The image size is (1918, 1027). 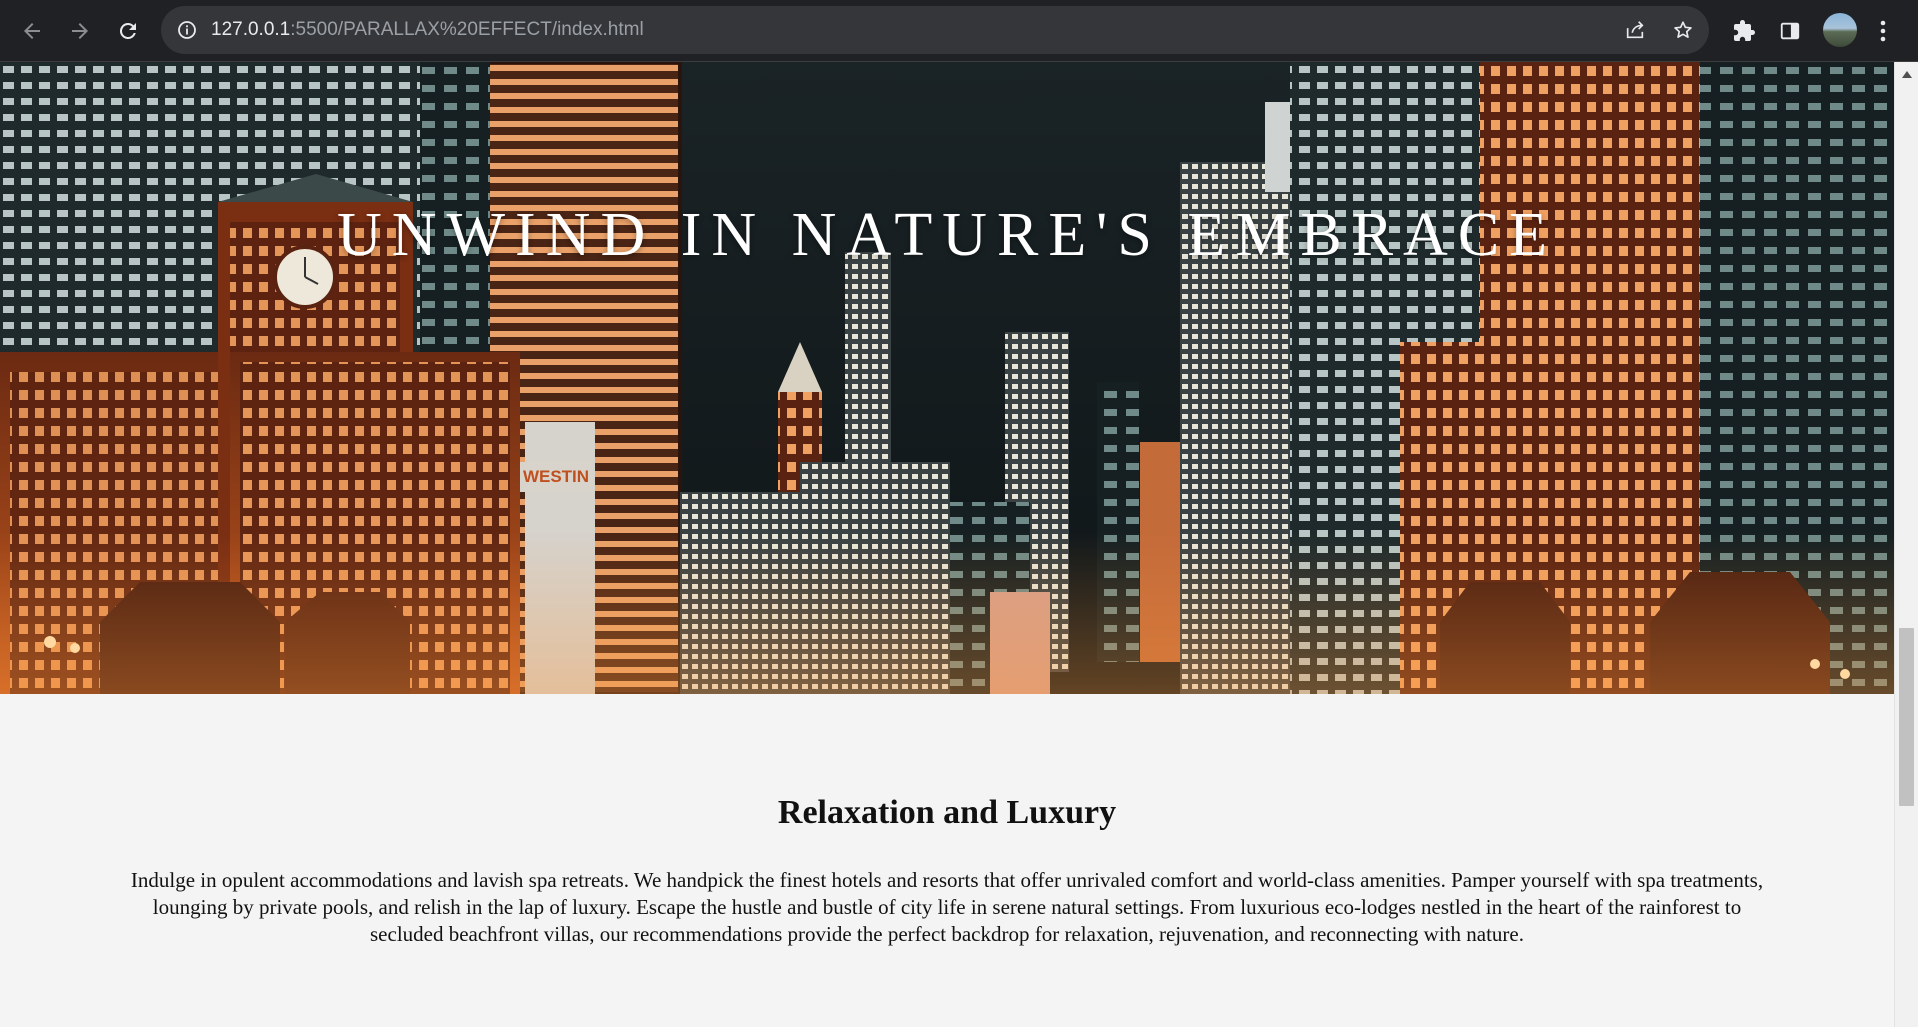 I want to click on share-button, so click(x=1635, y=30).